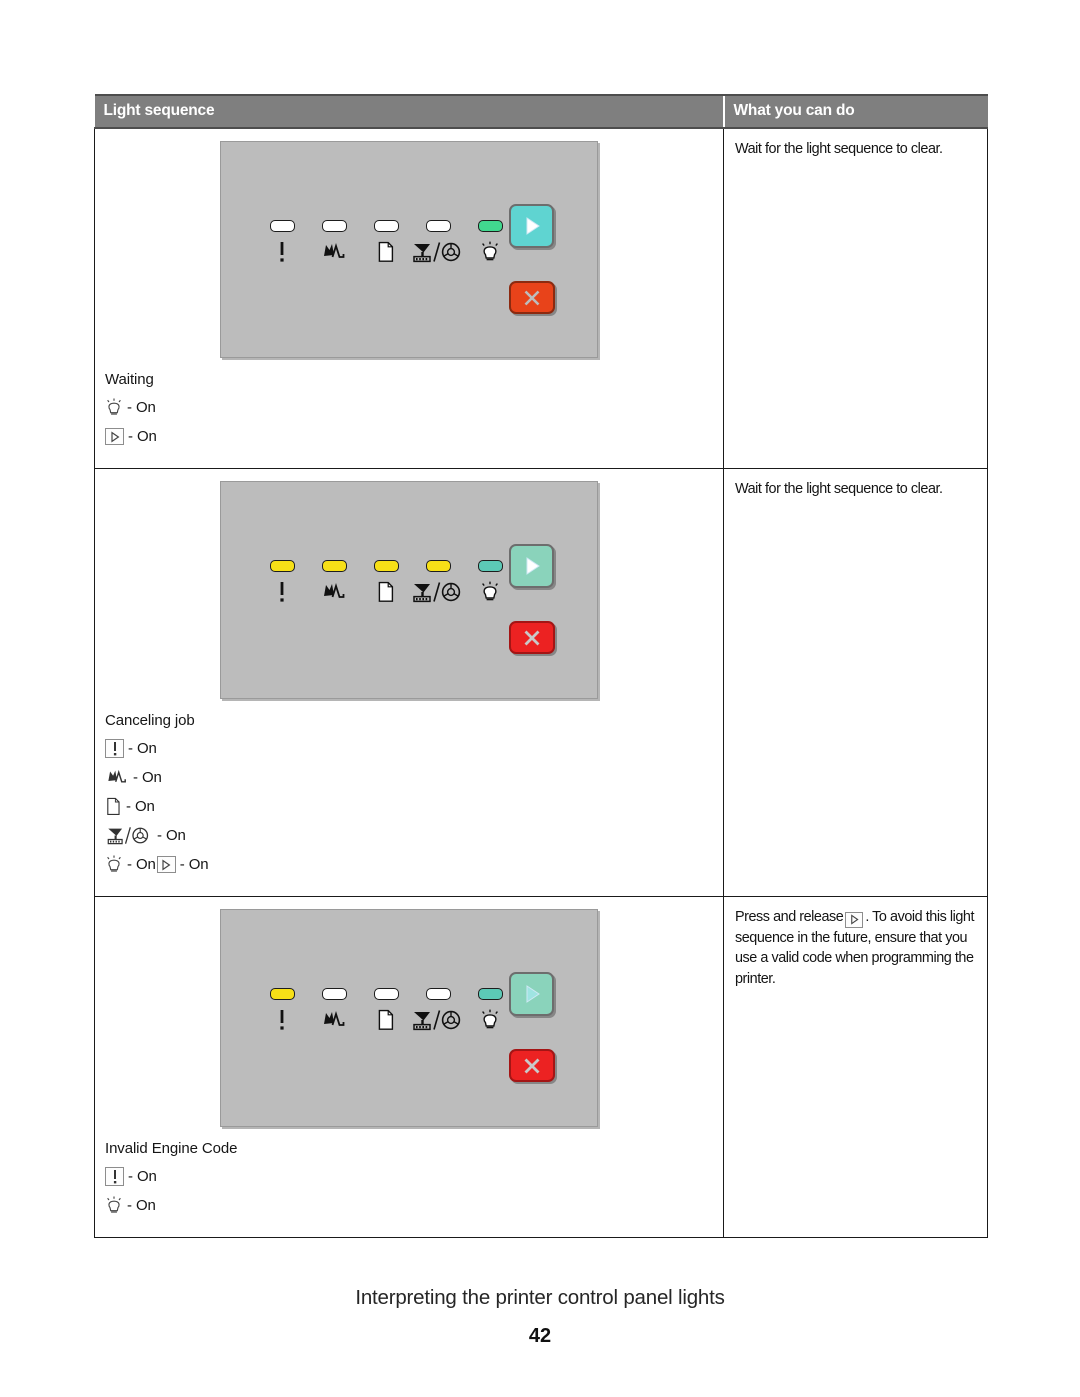 This screenshot has height=1397, width=1080. I want to click on column-header-what-you-can-do: What you can do, so click(855, 111).